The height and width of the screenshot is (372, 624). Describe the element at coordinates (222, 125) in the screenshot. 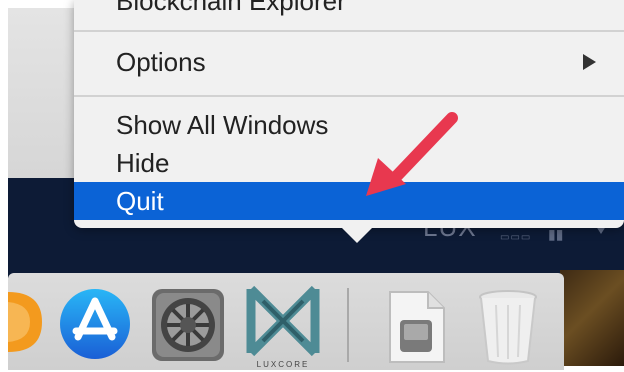

I see `menu-item-label: Show All Windows` at that location.